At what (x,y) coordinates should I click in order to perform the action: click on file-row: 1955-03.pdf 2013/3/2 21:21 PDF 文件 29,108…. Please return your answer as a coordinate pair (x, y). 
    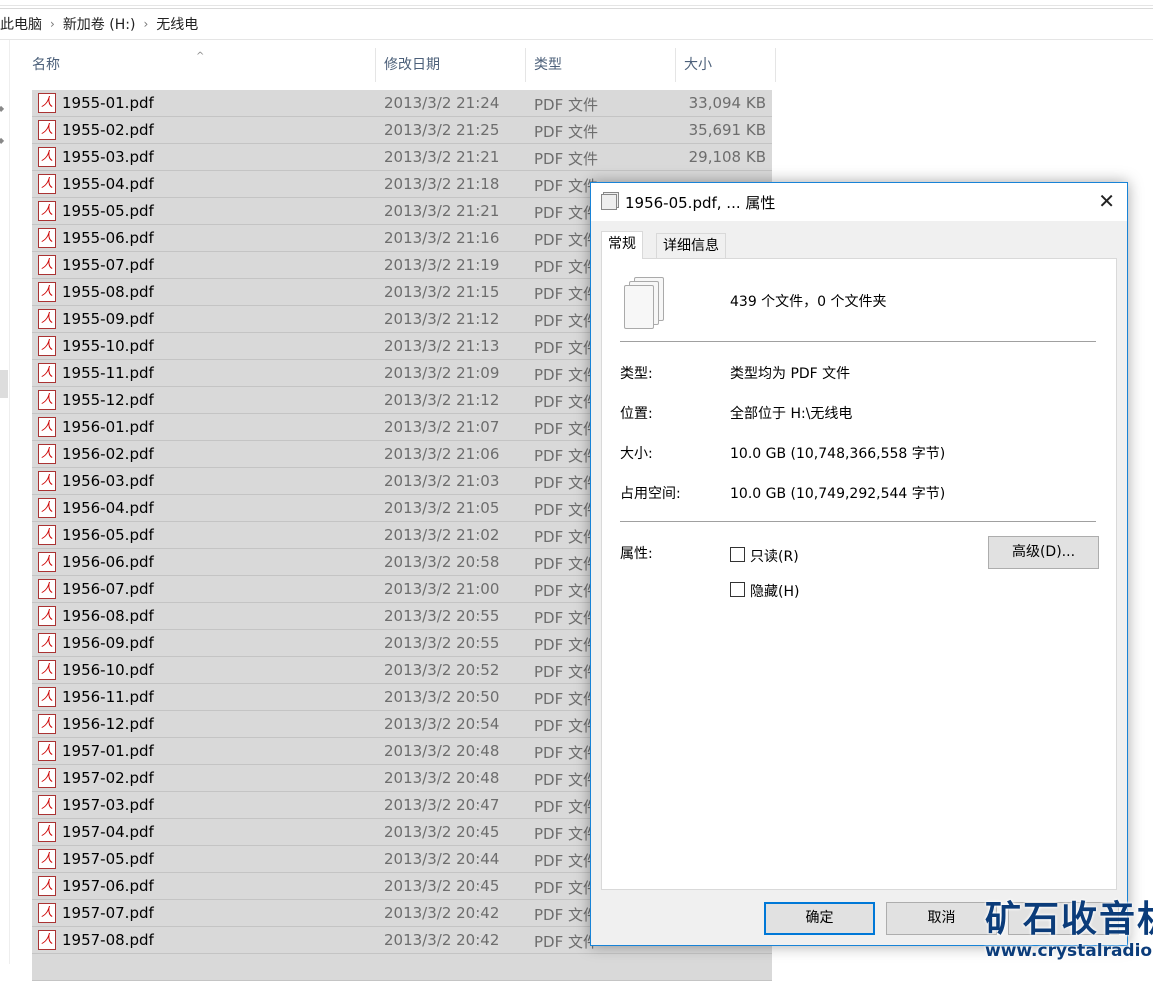
    Looking at the image, I should click on (402, 157).